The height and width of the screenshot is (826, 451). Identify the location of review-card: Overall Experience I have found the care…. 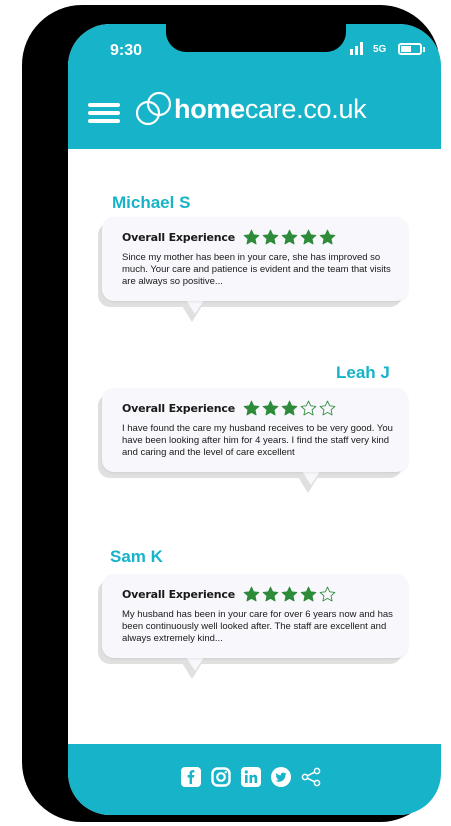
(253, 440).